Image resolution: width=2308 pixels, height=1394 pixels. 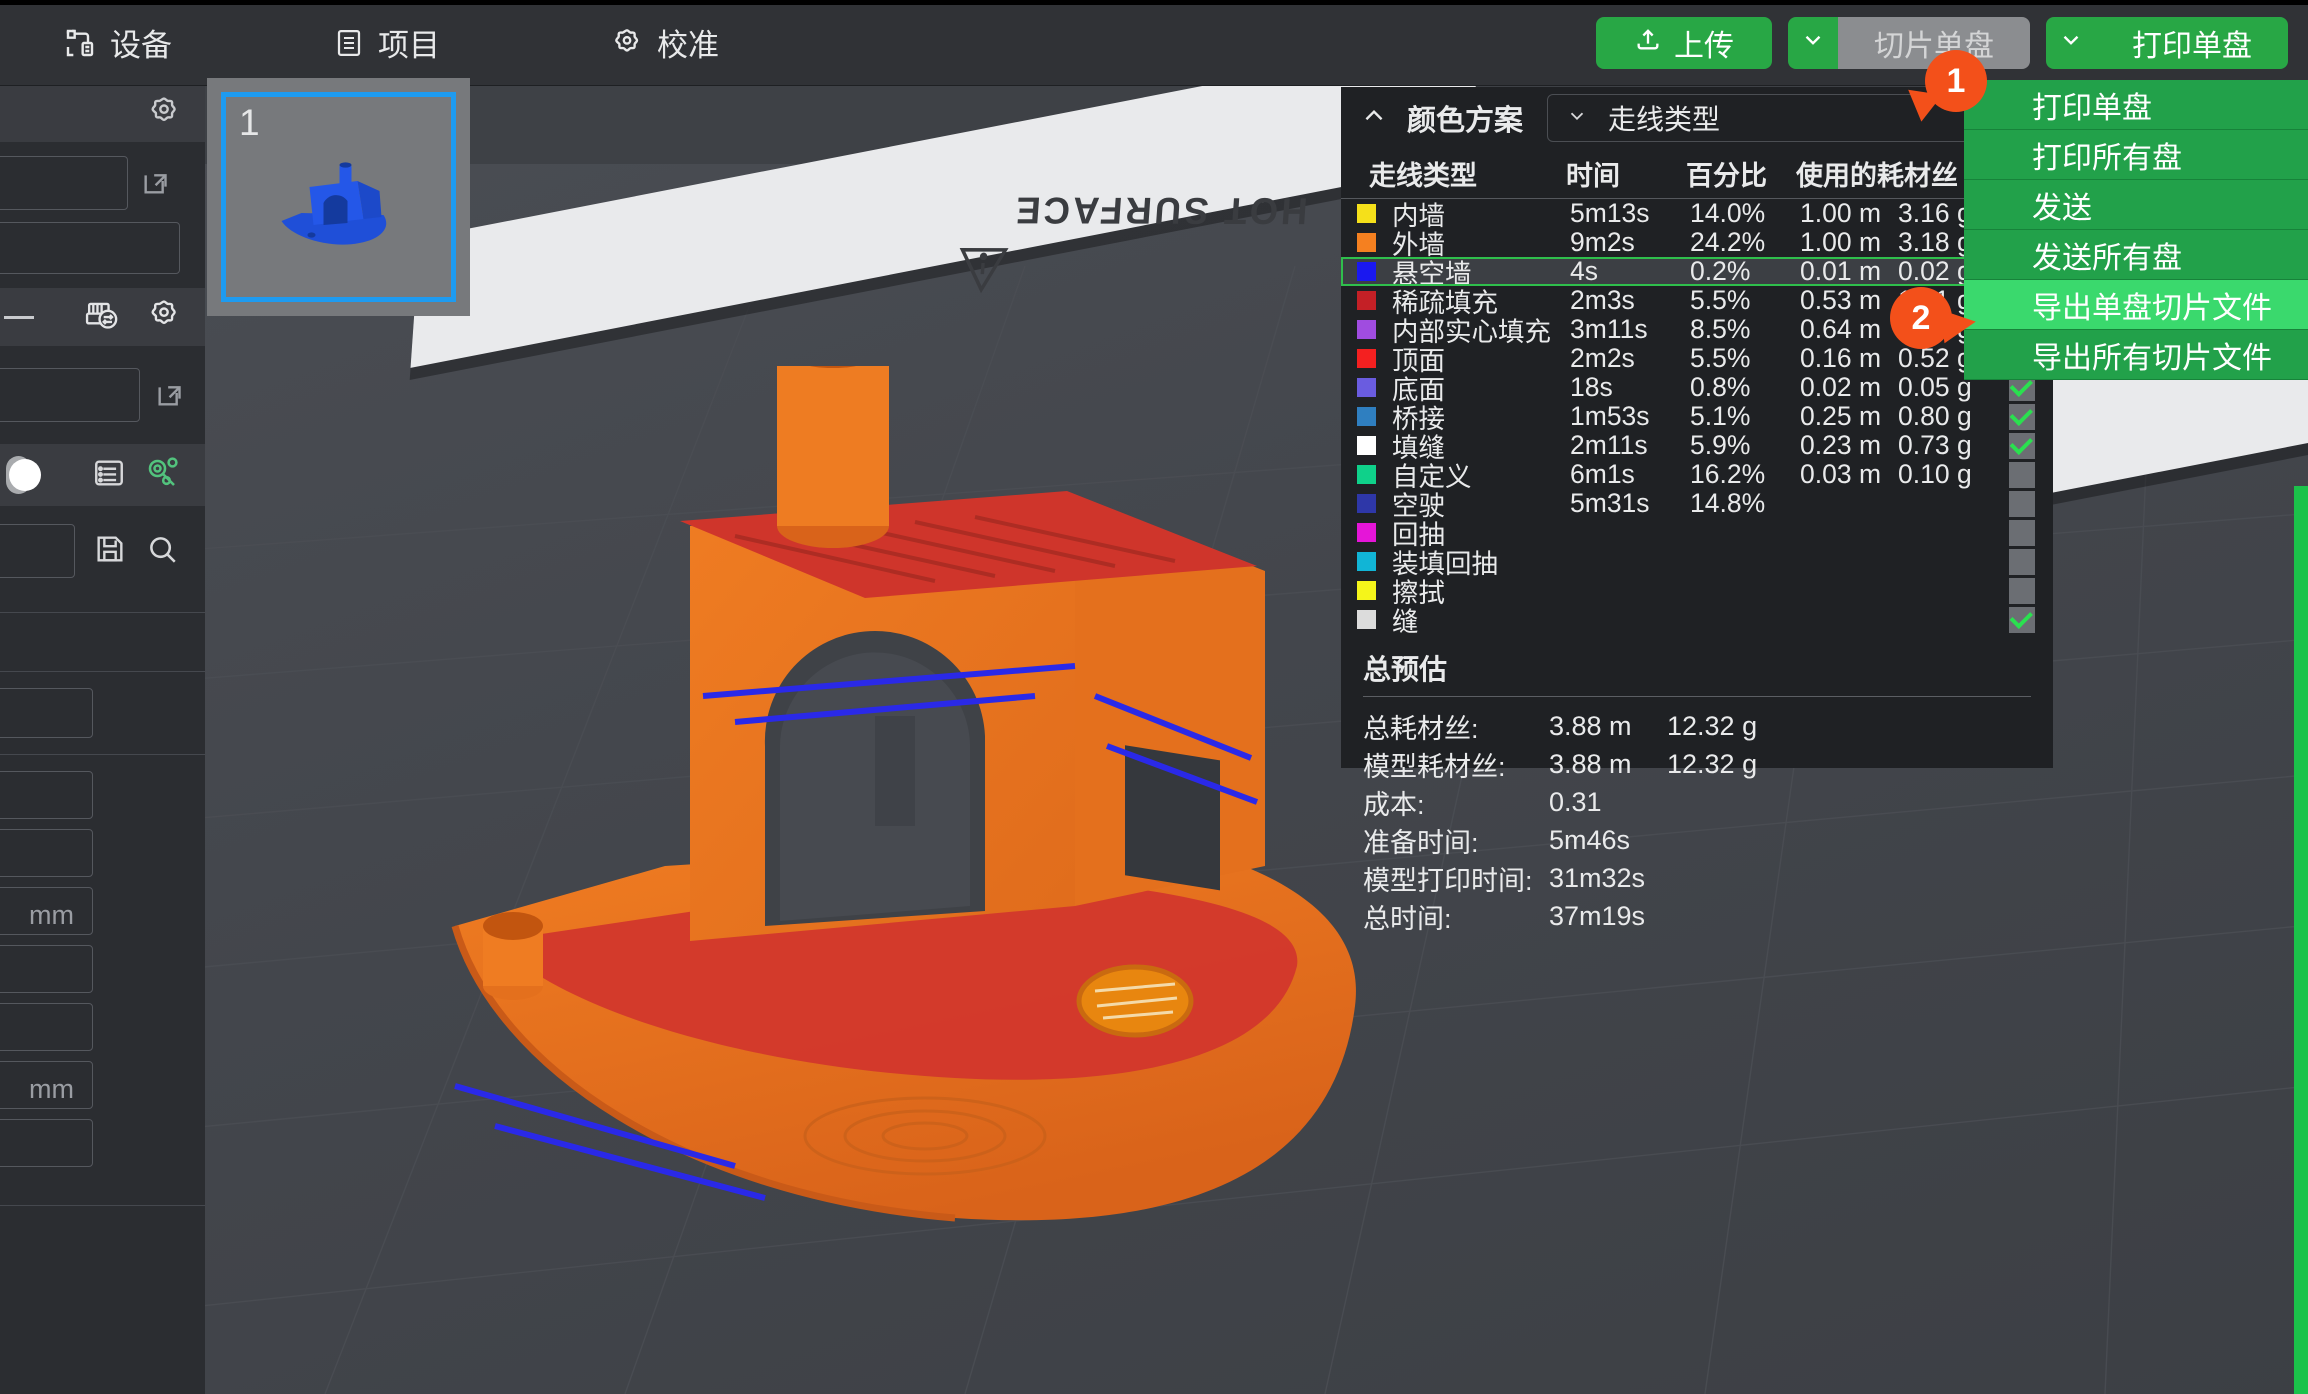 I want to click on callout-number-2: 2, so click(x=1921, y=317).